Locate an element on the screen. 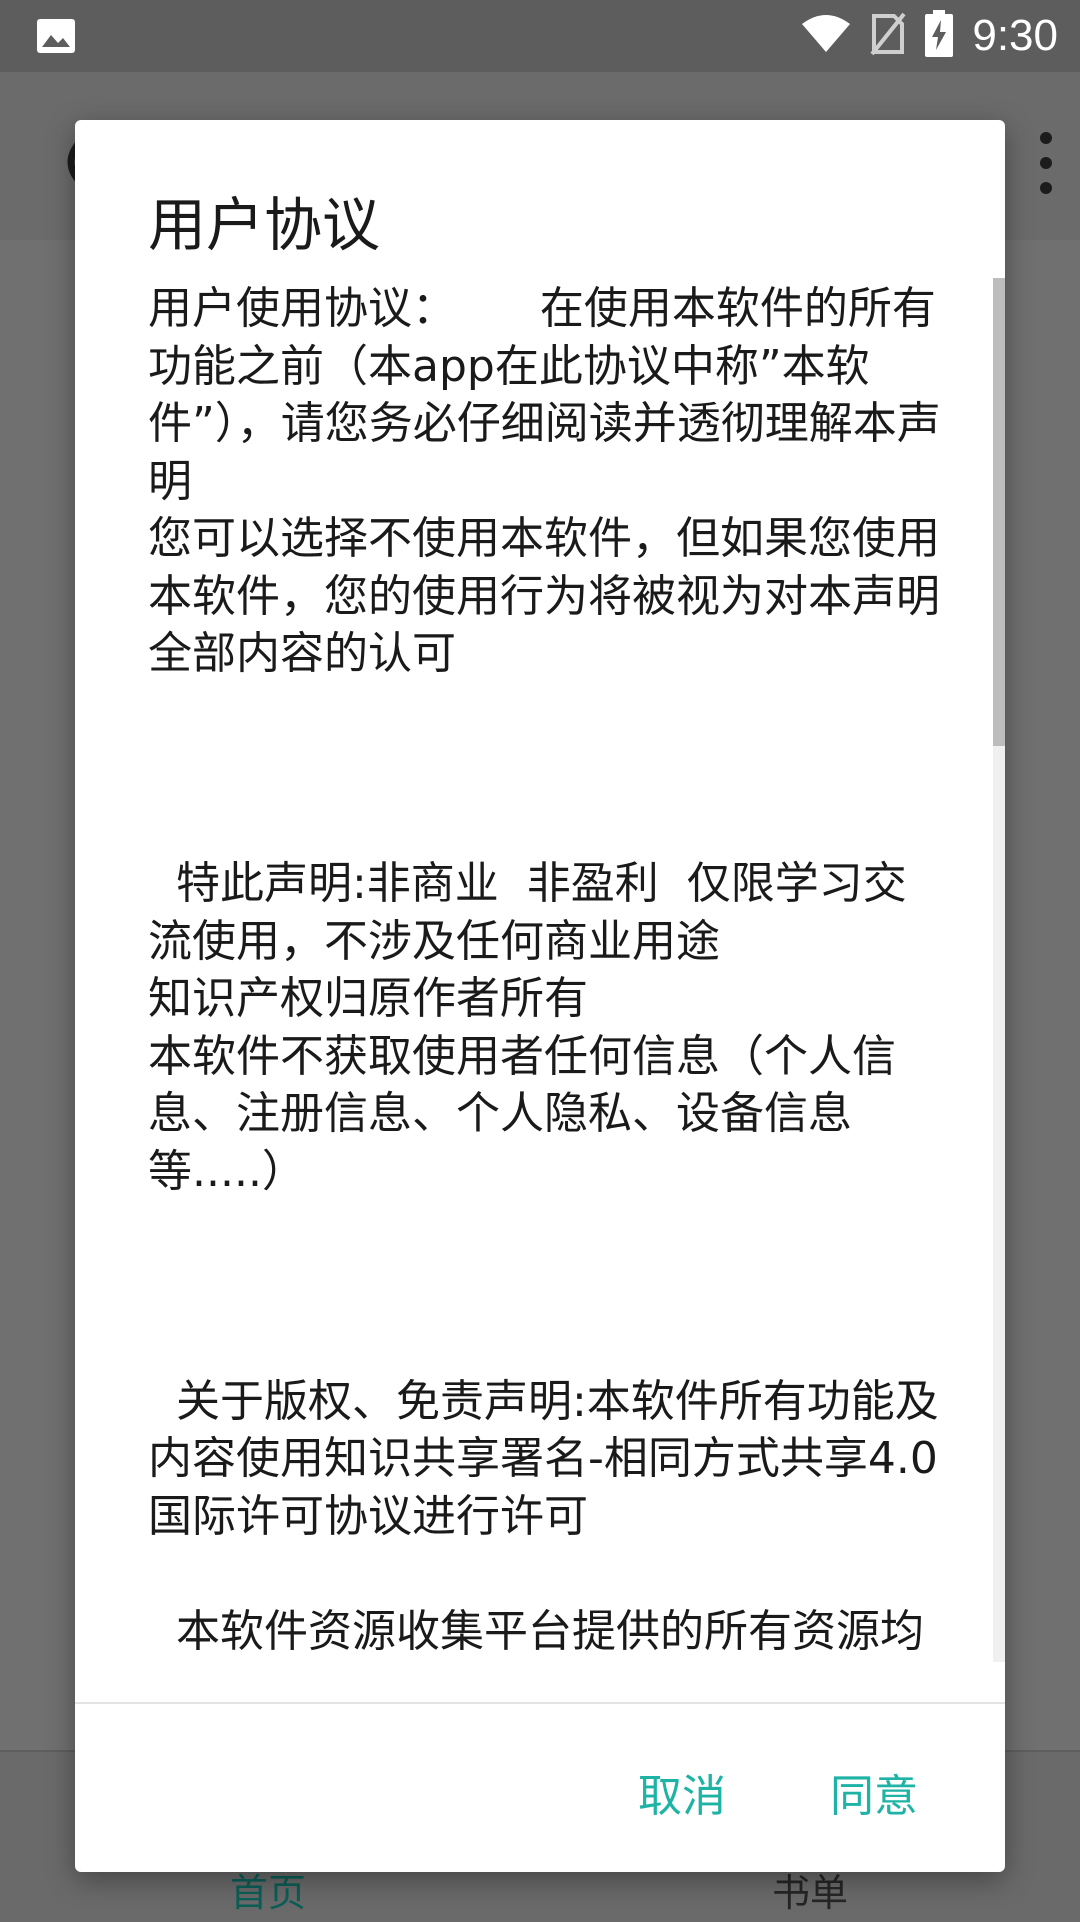  wifi-icon is located at coordinates (826, 36).